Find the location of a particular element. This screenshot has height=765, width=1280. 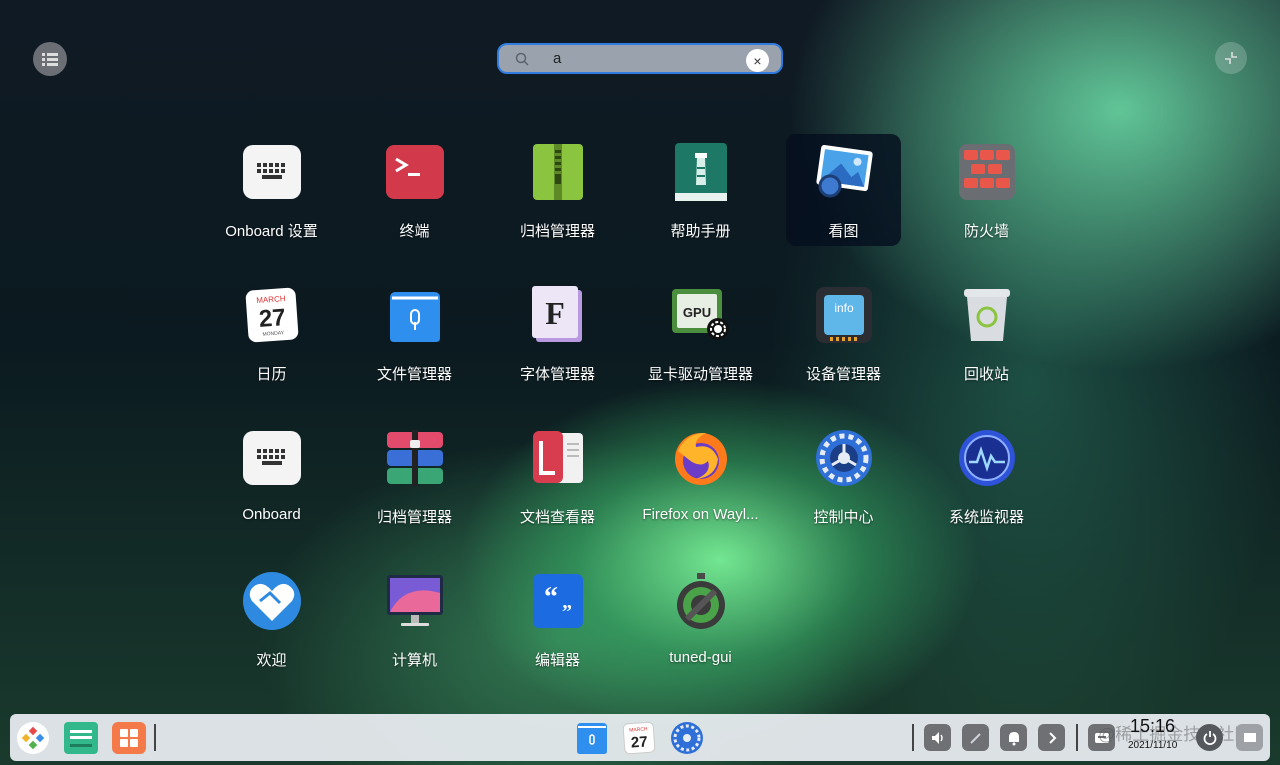

bell-icon is located at coordinates (1013, 738).